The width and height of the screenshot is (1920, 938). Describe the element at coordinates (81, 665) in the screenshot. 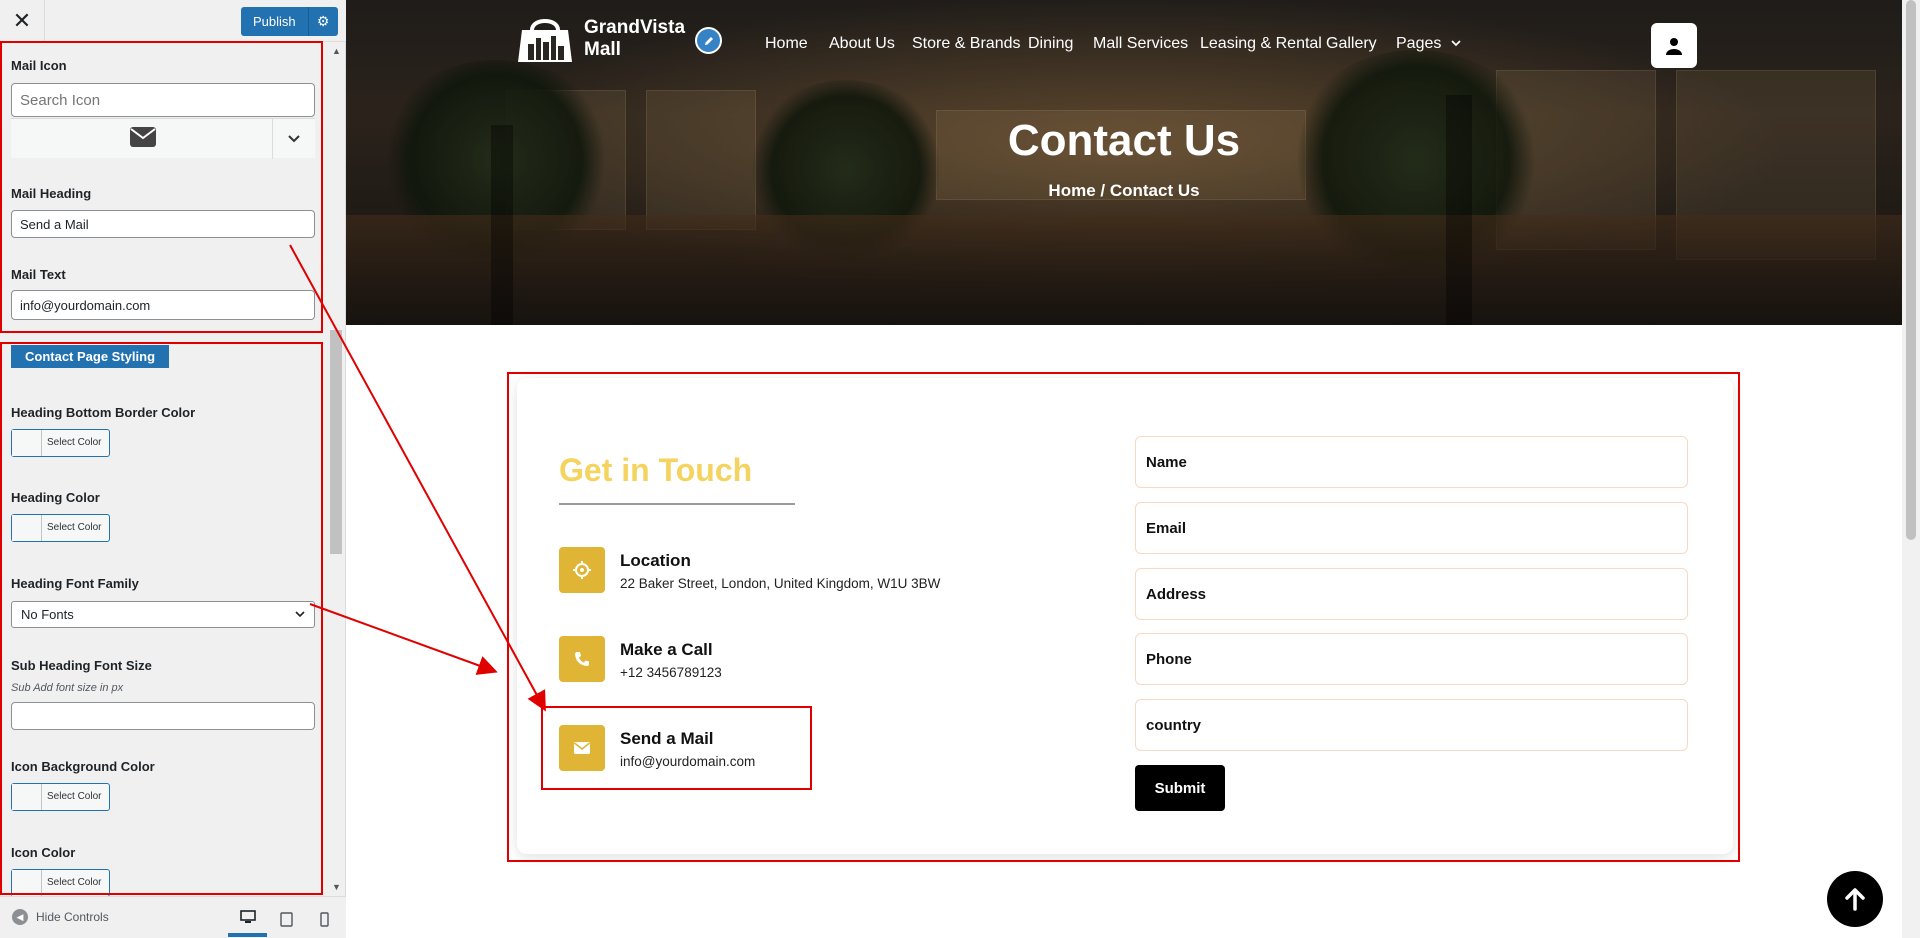

I see `sub-heading-font-size-label: Sub Heading Font Size` at that location.